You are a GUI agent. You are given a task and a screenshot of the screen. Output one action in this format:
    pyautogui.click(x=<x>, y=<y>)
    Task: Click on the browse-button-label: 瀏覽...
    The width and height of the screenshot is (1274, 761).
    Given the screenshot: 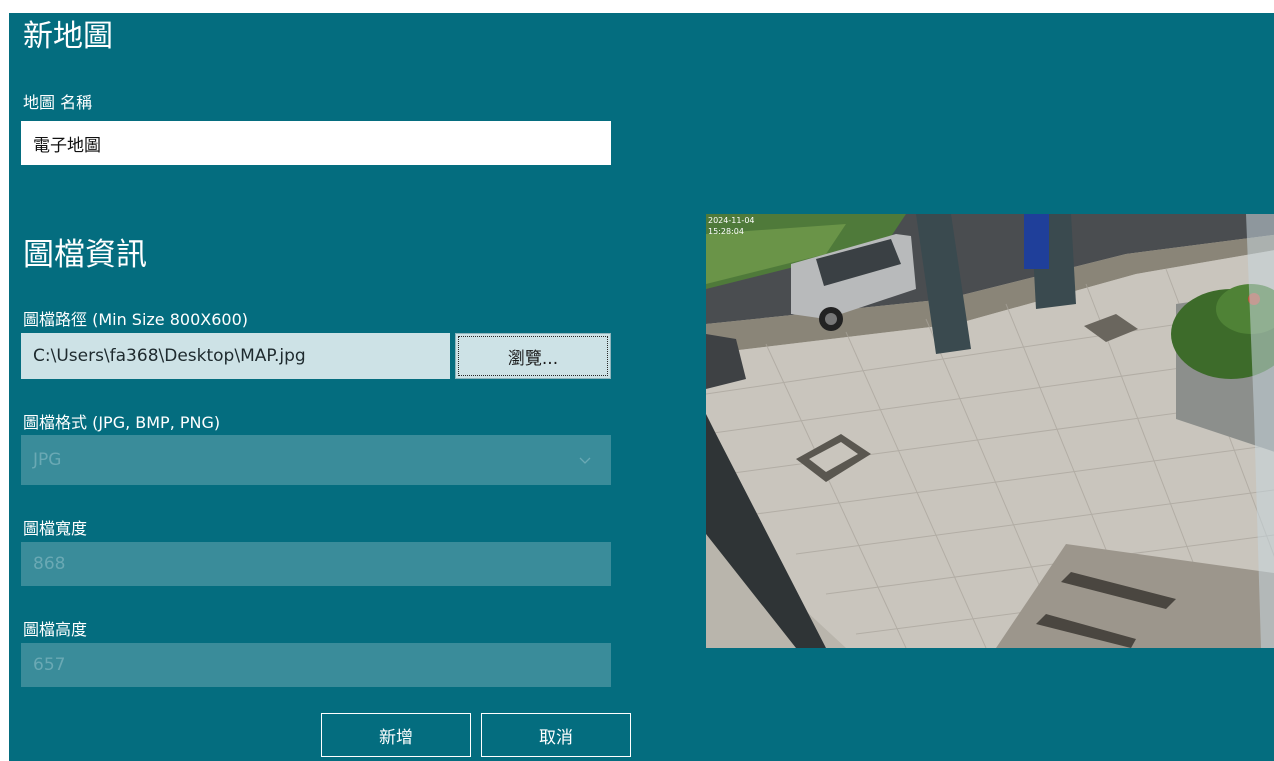 What is the action you would take?
    pyautogui.click(x=533, y=356)
    